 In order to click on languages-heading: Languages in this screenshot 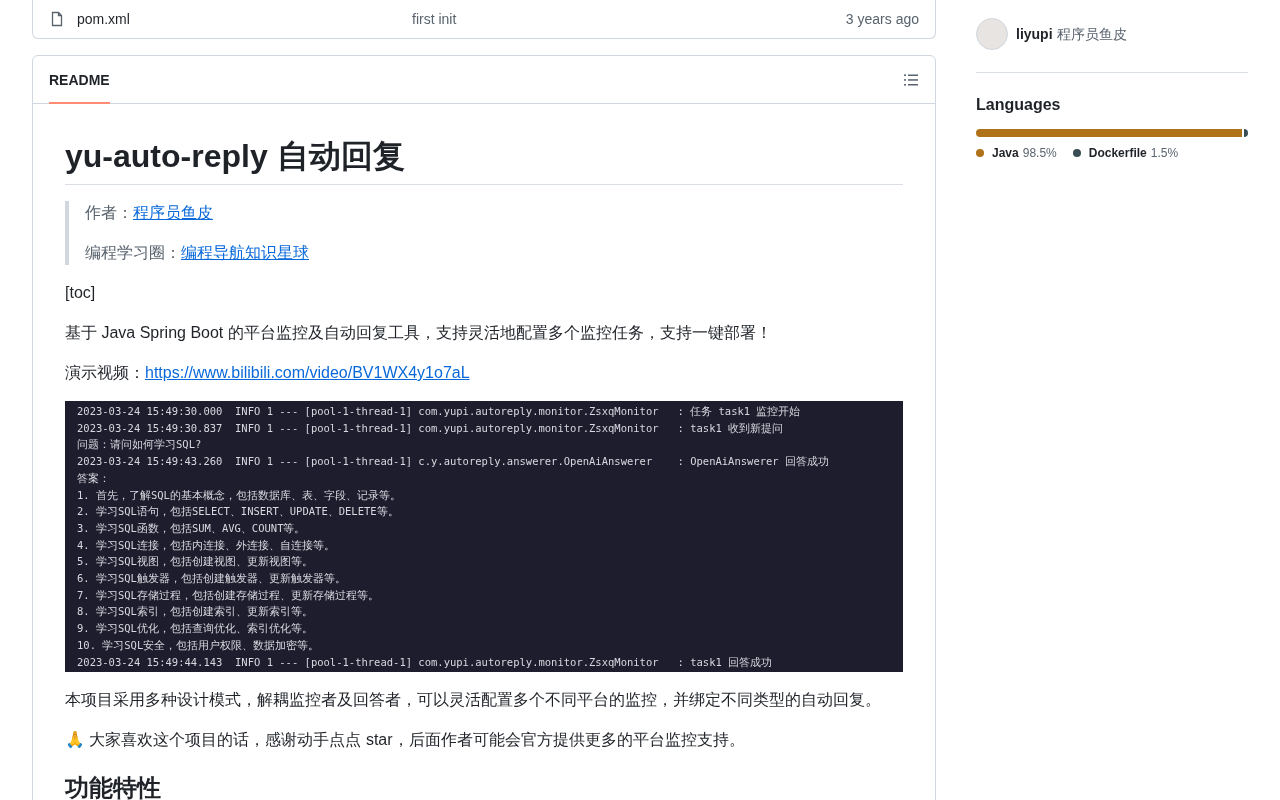, I will do `click(1019, 105)`.